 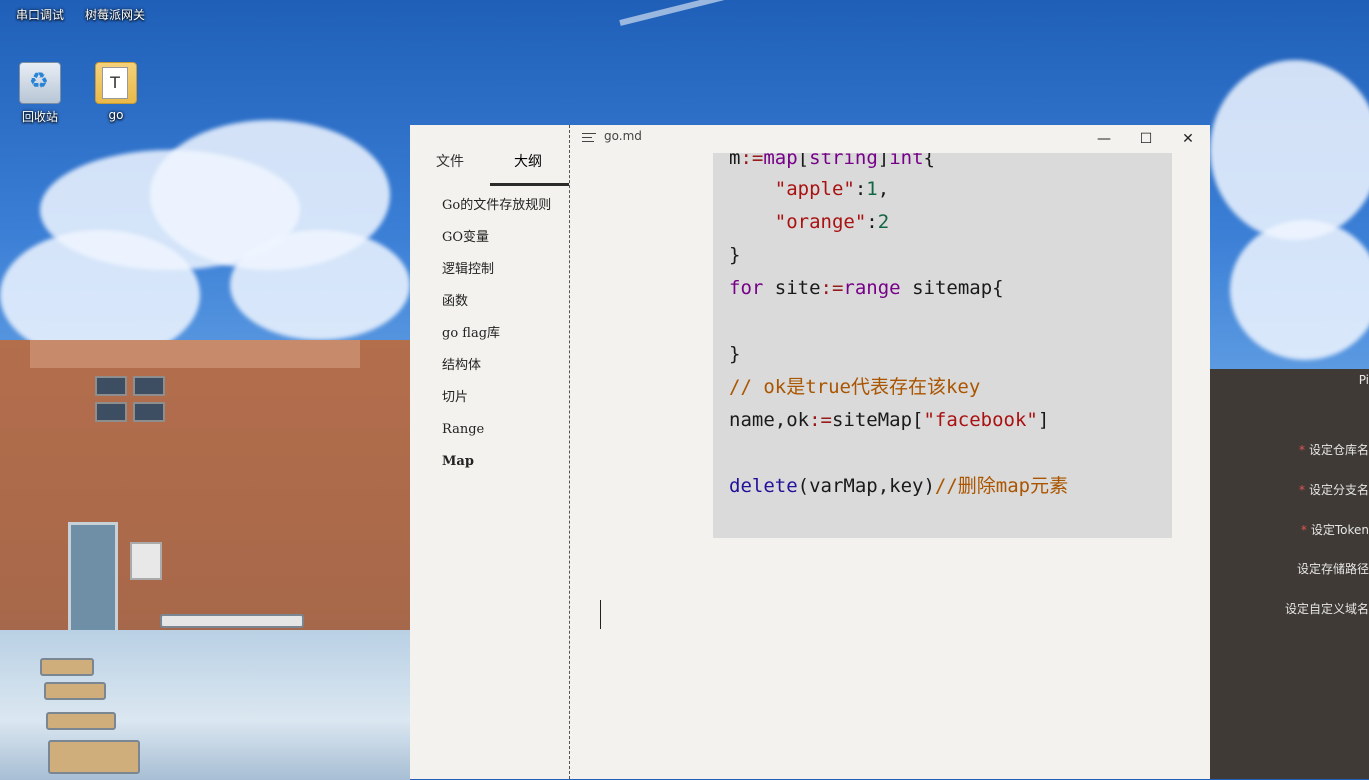 I want to click on code-line: name,ok:=siteMap["facebook"], so click(x=889, y=420).